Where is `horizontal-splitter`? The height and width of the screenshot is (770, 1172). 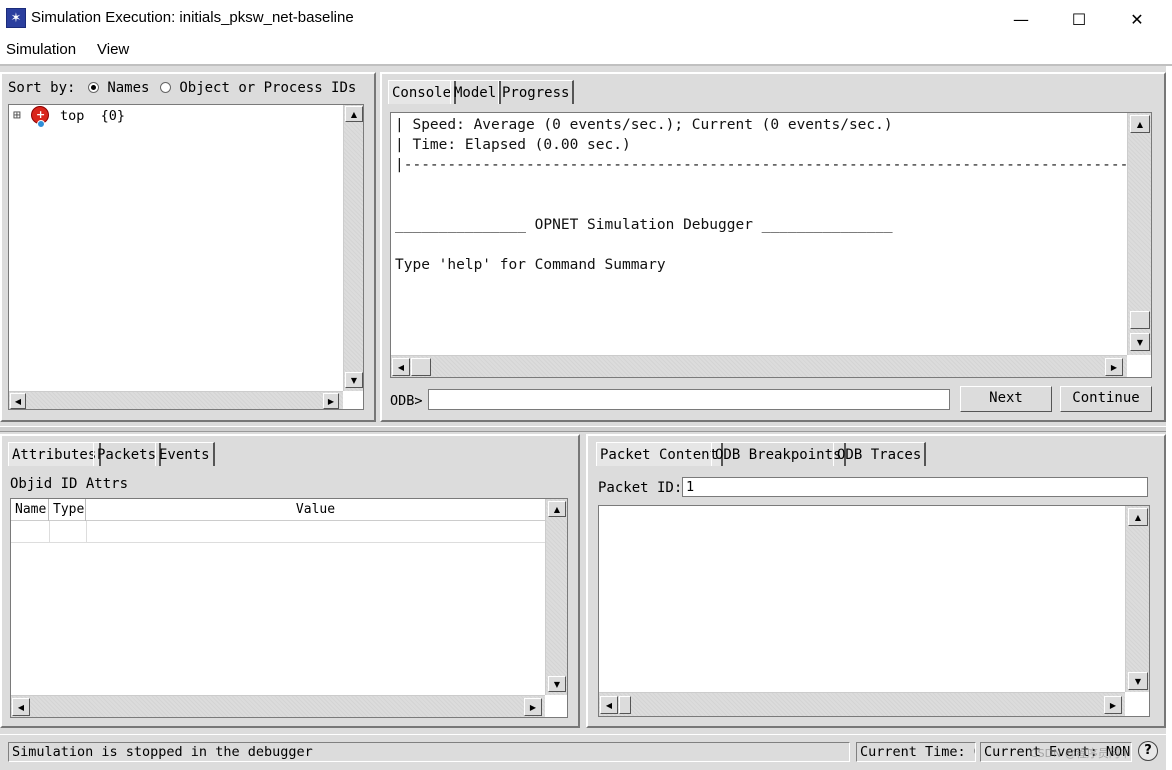
horizontal-splitter is located at coordinates (583, 429).